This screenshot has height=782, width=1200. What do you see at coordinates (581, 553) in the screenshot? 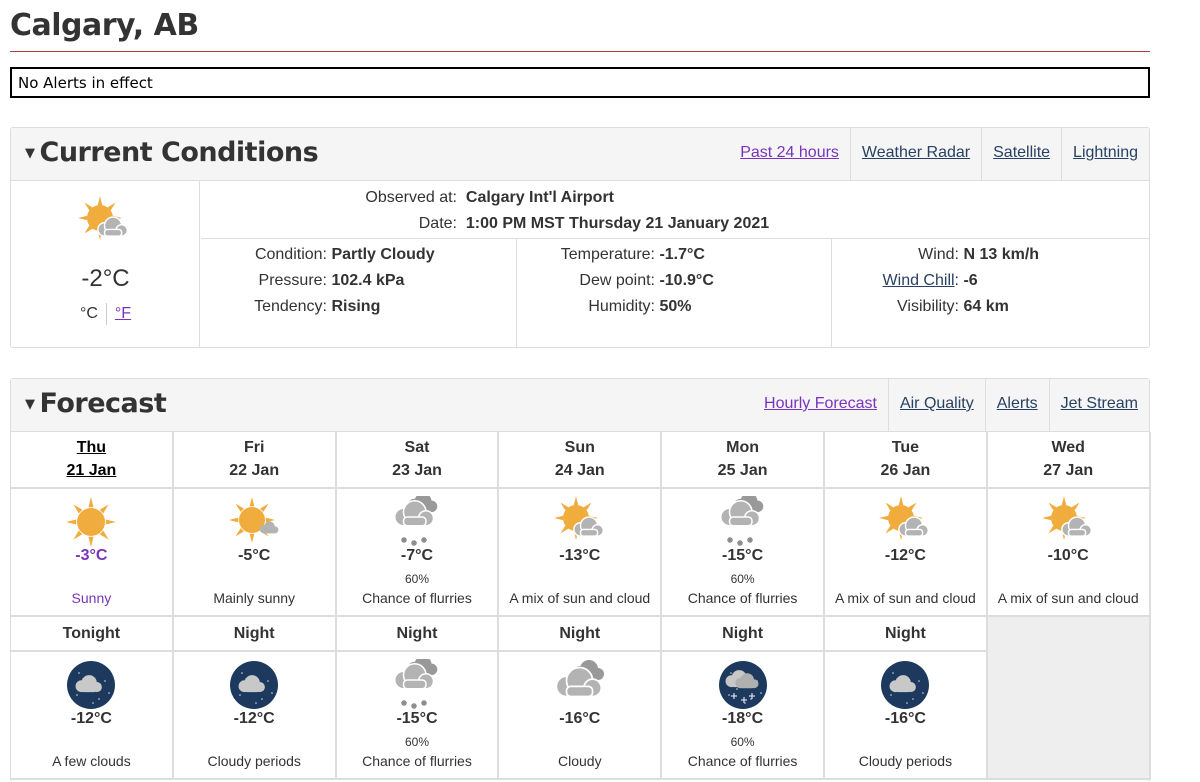
I see `forecast-day-cell: -13°C A mix of sun and cloud` at bounding box center [581, 553].